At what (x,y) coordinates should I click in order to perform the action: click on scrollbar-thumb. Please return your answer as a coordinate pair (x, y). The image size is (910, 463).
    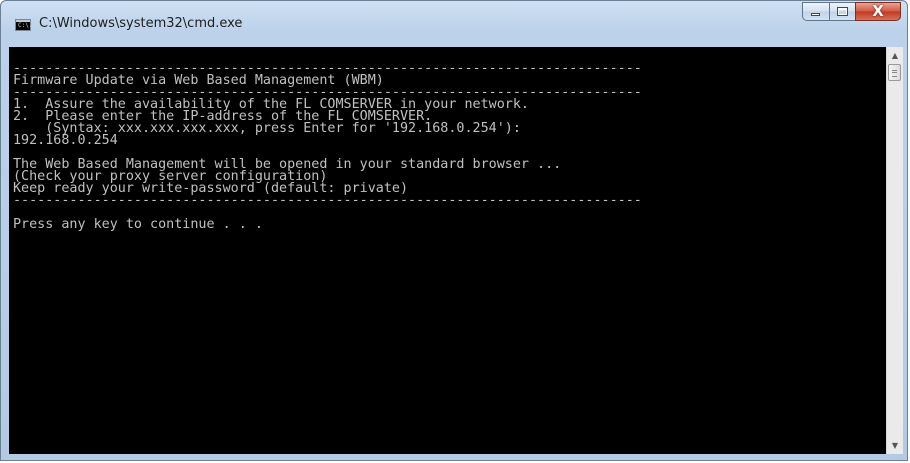
    Looking at the image, I should click on (894, 72).